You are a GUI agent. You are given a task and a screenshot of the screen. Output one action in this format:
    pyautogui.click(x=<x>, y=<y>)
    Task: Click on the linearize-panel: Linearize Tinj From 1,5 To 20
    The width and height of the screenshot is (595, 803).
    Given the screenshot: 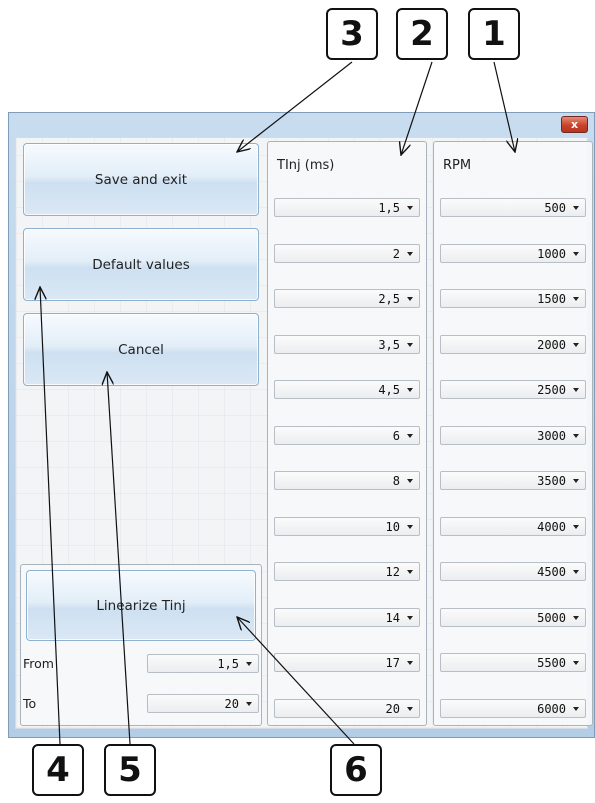 What is the action you would take?
    pyautogui.click(x=141, y=645)
    